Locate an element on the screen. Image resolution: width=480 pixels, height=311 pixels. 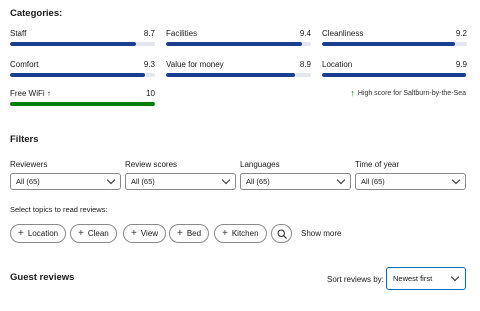
category-label: Value for money is located at coordinates (195, 64).